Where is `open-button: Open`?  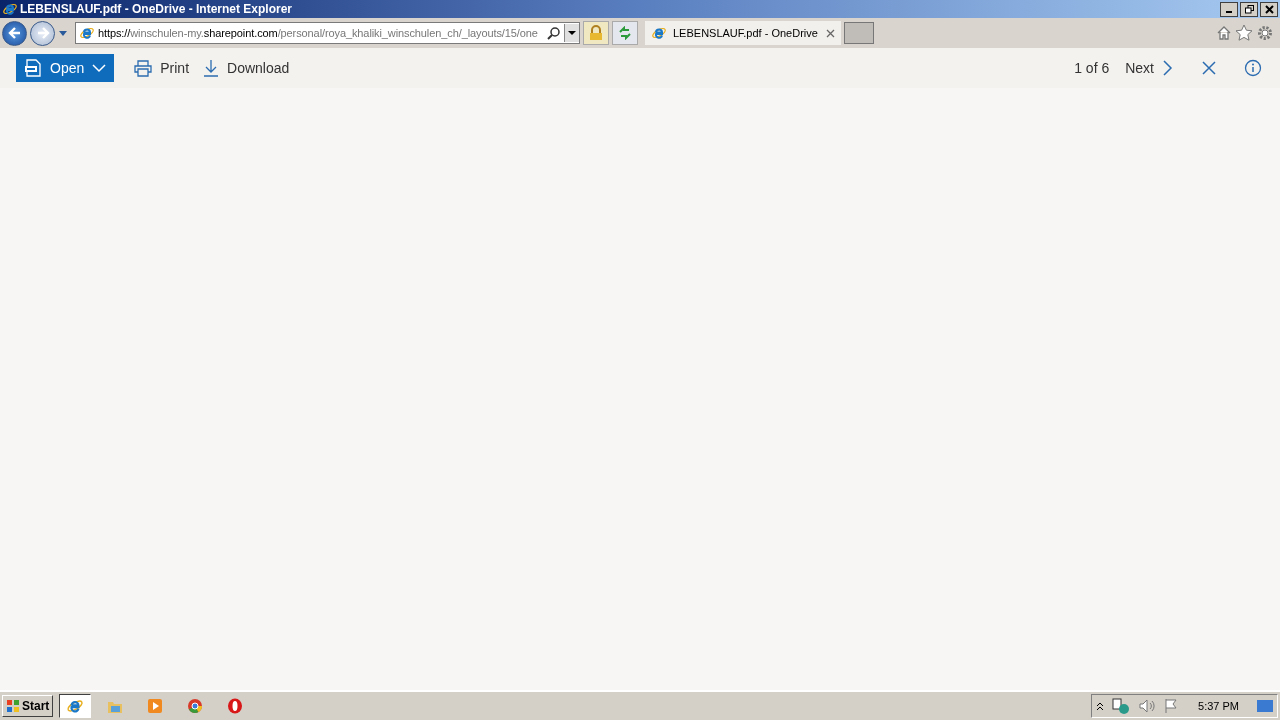
open-button: Open is located at coordinates (65, 68).